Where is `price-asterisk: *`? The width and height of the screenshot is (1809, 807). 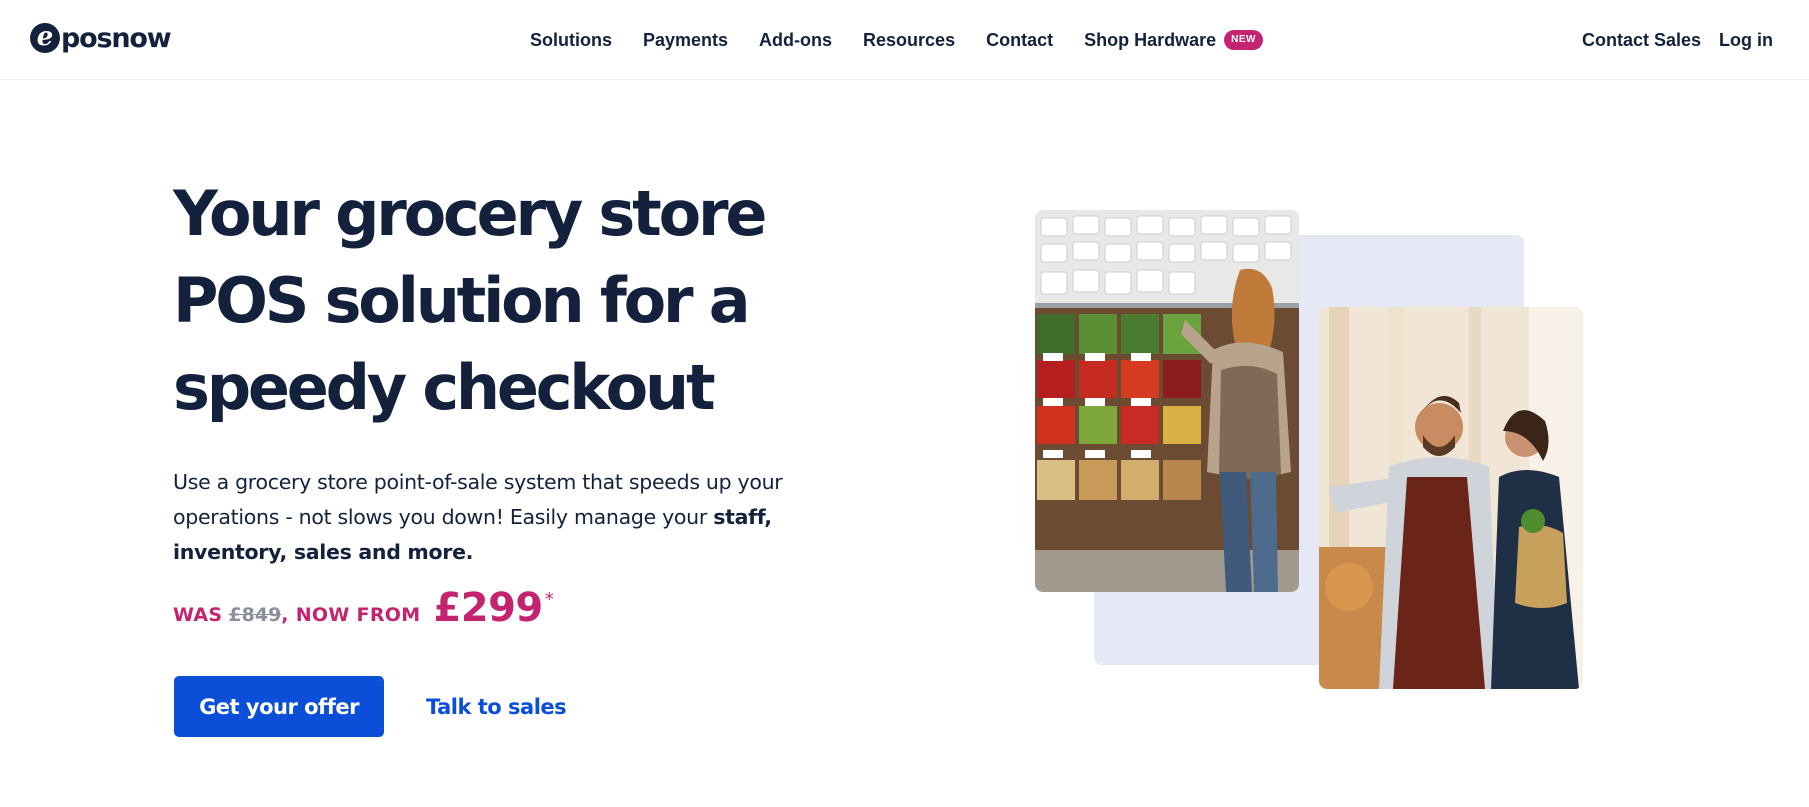
price-asterisk: * is located at coordinates (549, 599).